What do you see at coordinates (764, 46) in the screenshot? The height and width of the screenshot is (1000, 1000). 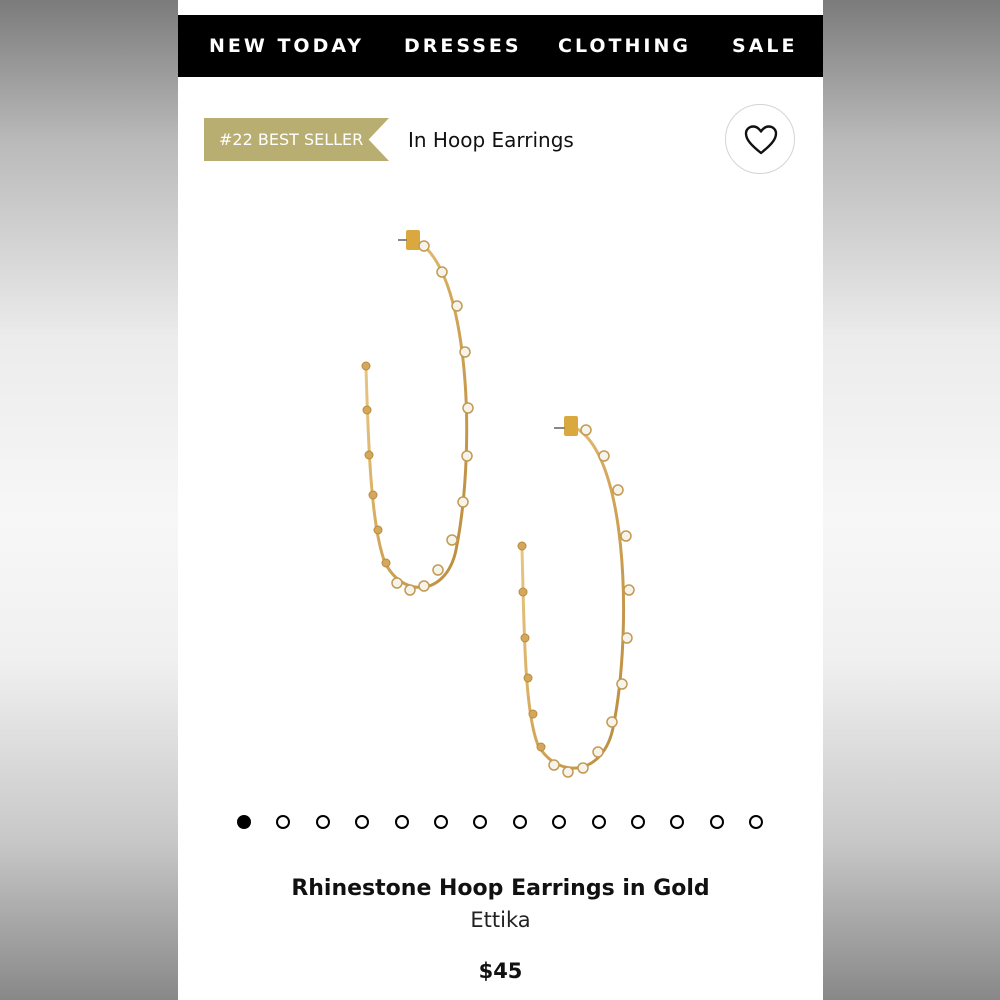 I see `nav-item-sale: SALE` at bounding box center [764, 46].